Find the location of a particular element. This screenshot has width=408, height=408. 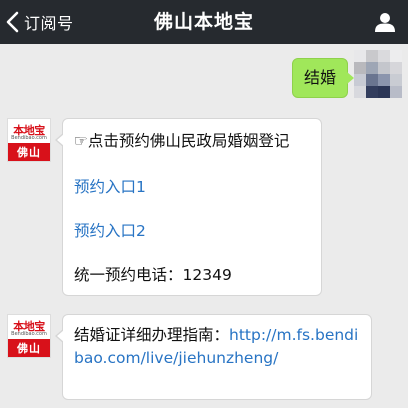

person-icon is located at coordinates (385, 22).